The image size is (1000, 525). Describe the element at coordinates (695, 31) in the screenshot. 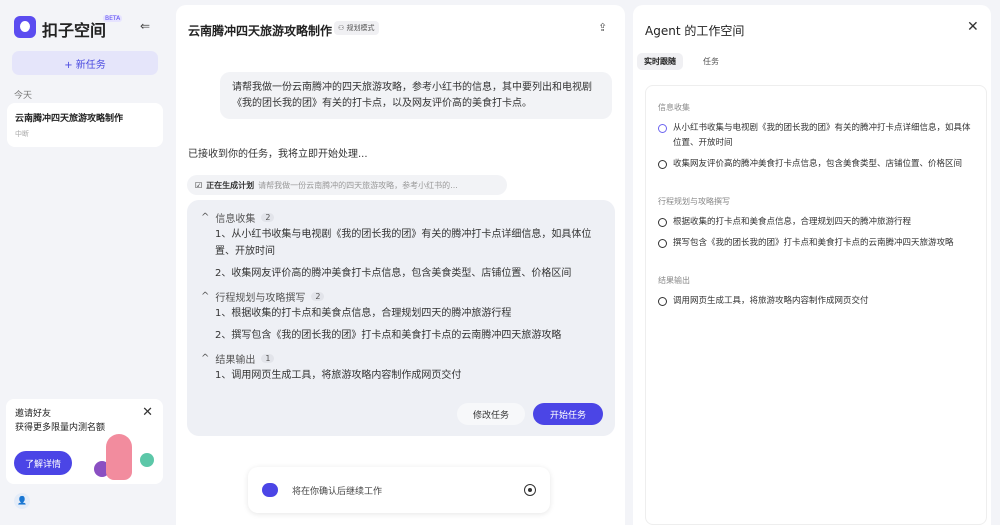

I see `panel-title: Agent 的工作空间` at that location.